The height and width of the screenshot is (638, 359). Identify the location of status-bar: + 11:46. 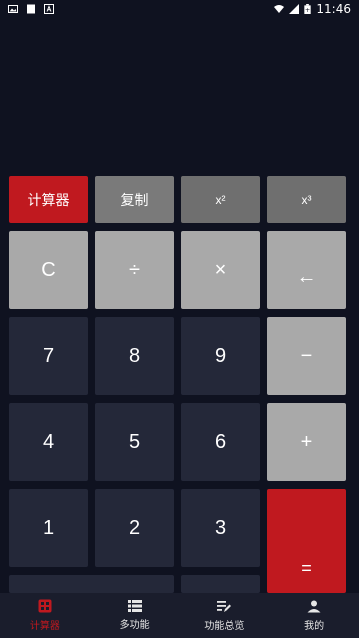
(179, 9).